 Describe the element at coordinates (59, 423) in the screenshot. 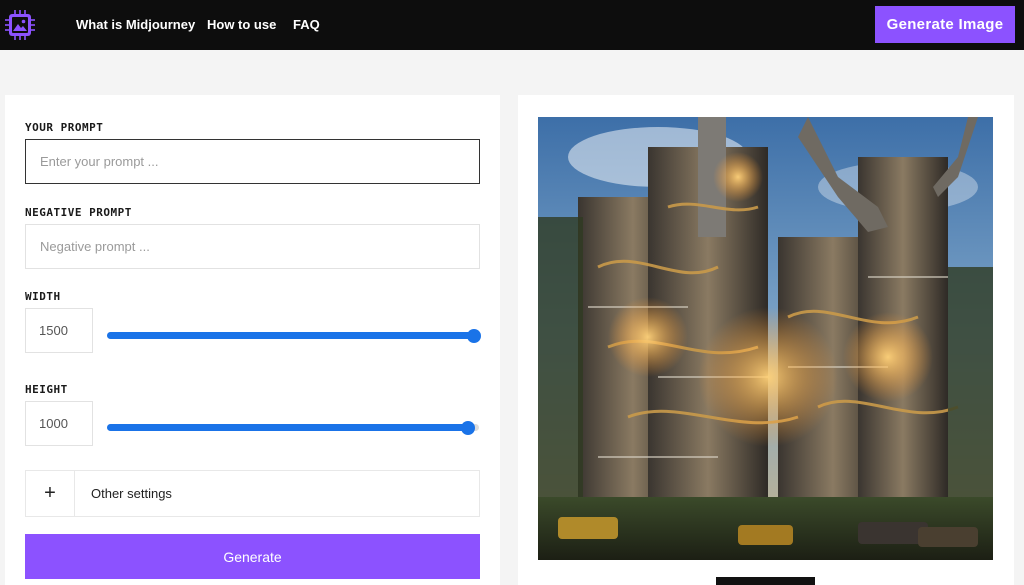

I see `height-input` at that location.